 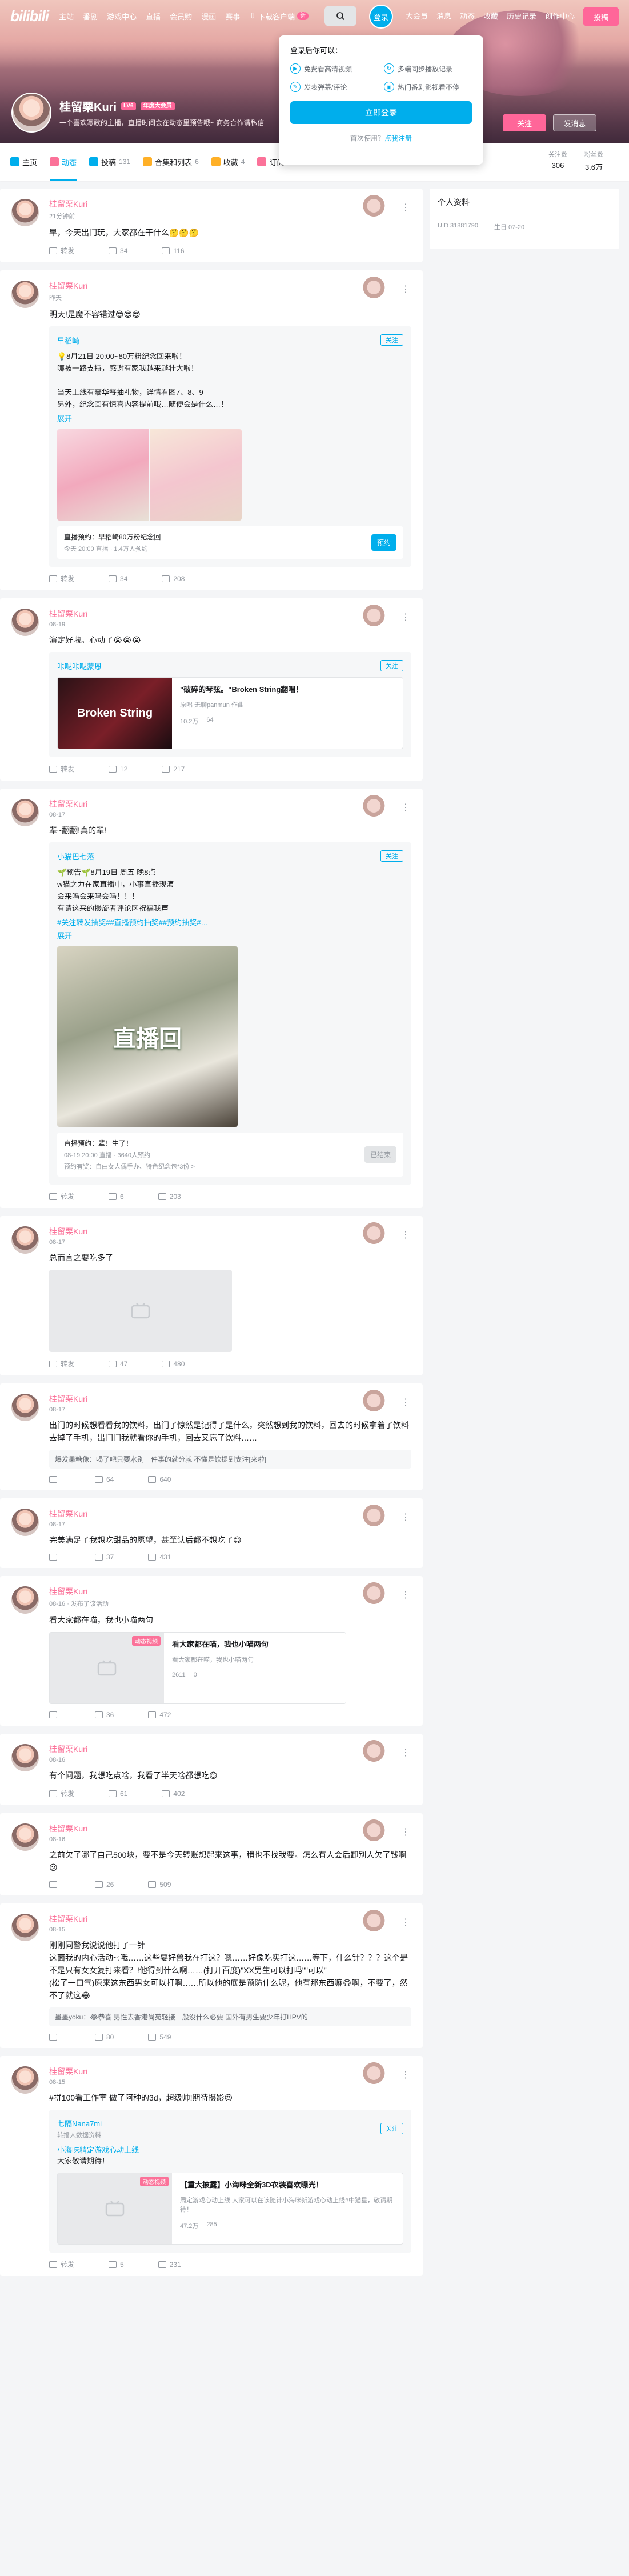 What do you see at coordinates (104, 1715) in the screenshot?
I see `comment-button: 36` at bounding box center [104, 1715].